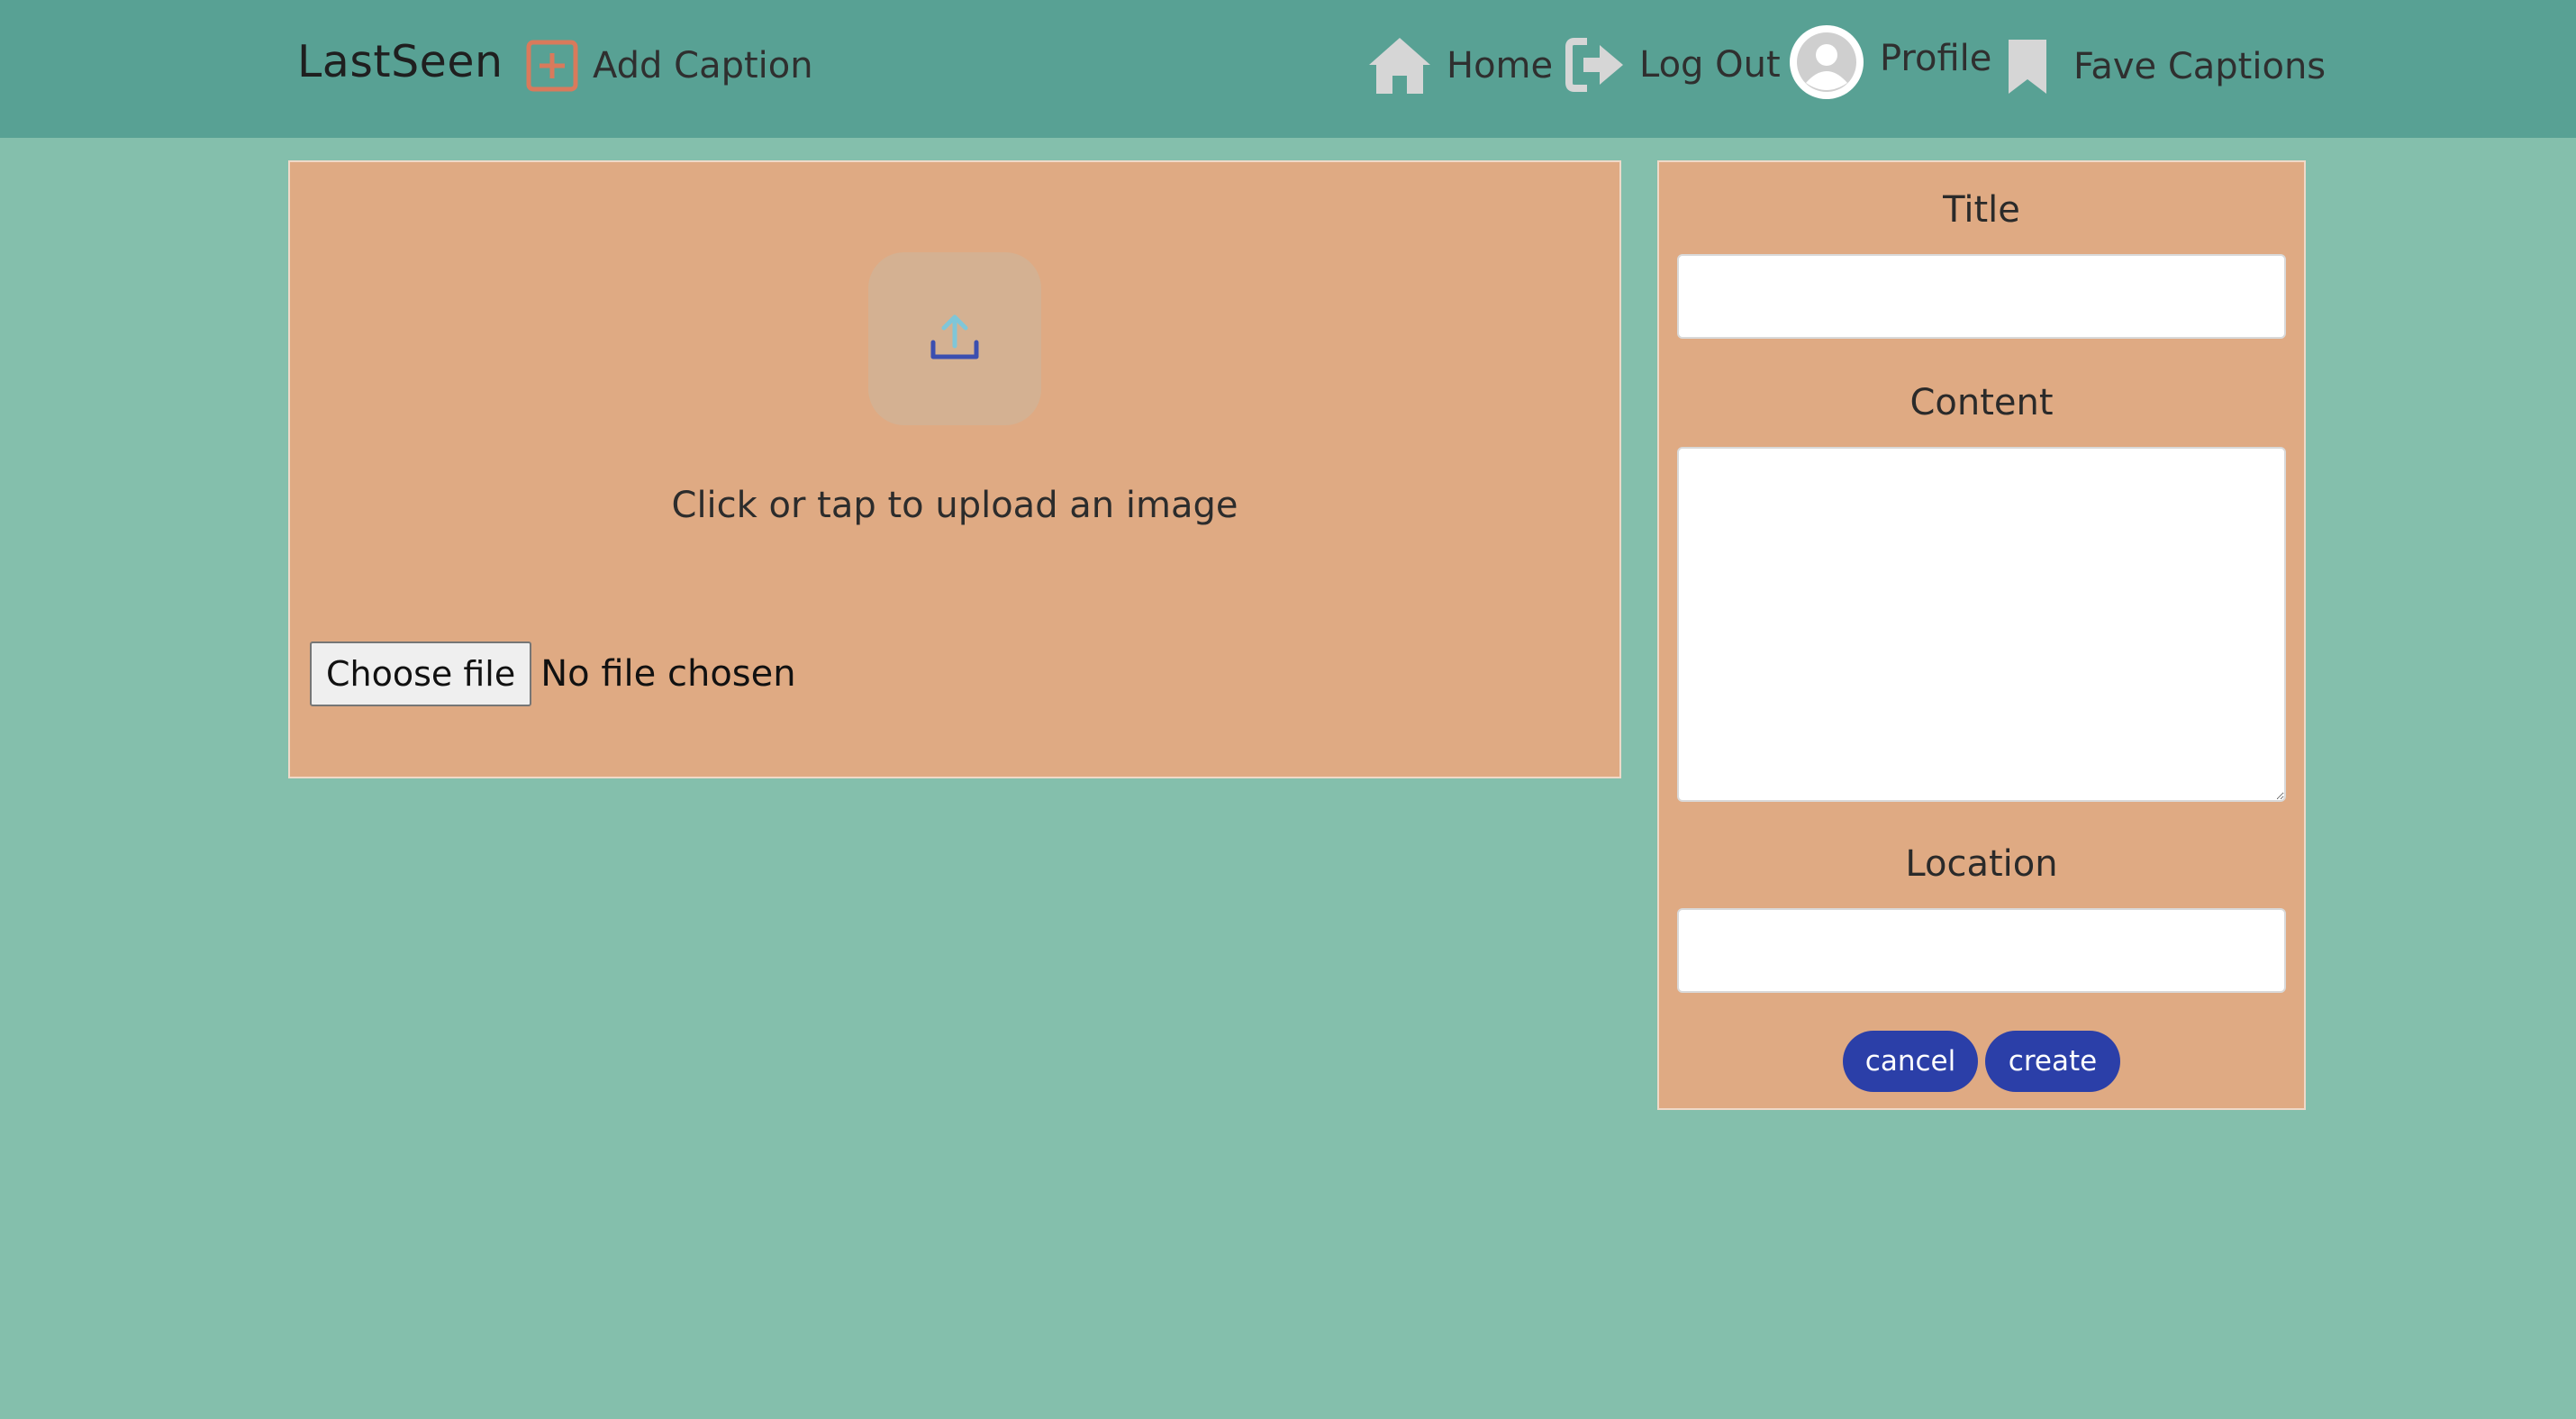 The image size is (2576, 1419). I want to click on create-button: create, so click(2052, 1061).